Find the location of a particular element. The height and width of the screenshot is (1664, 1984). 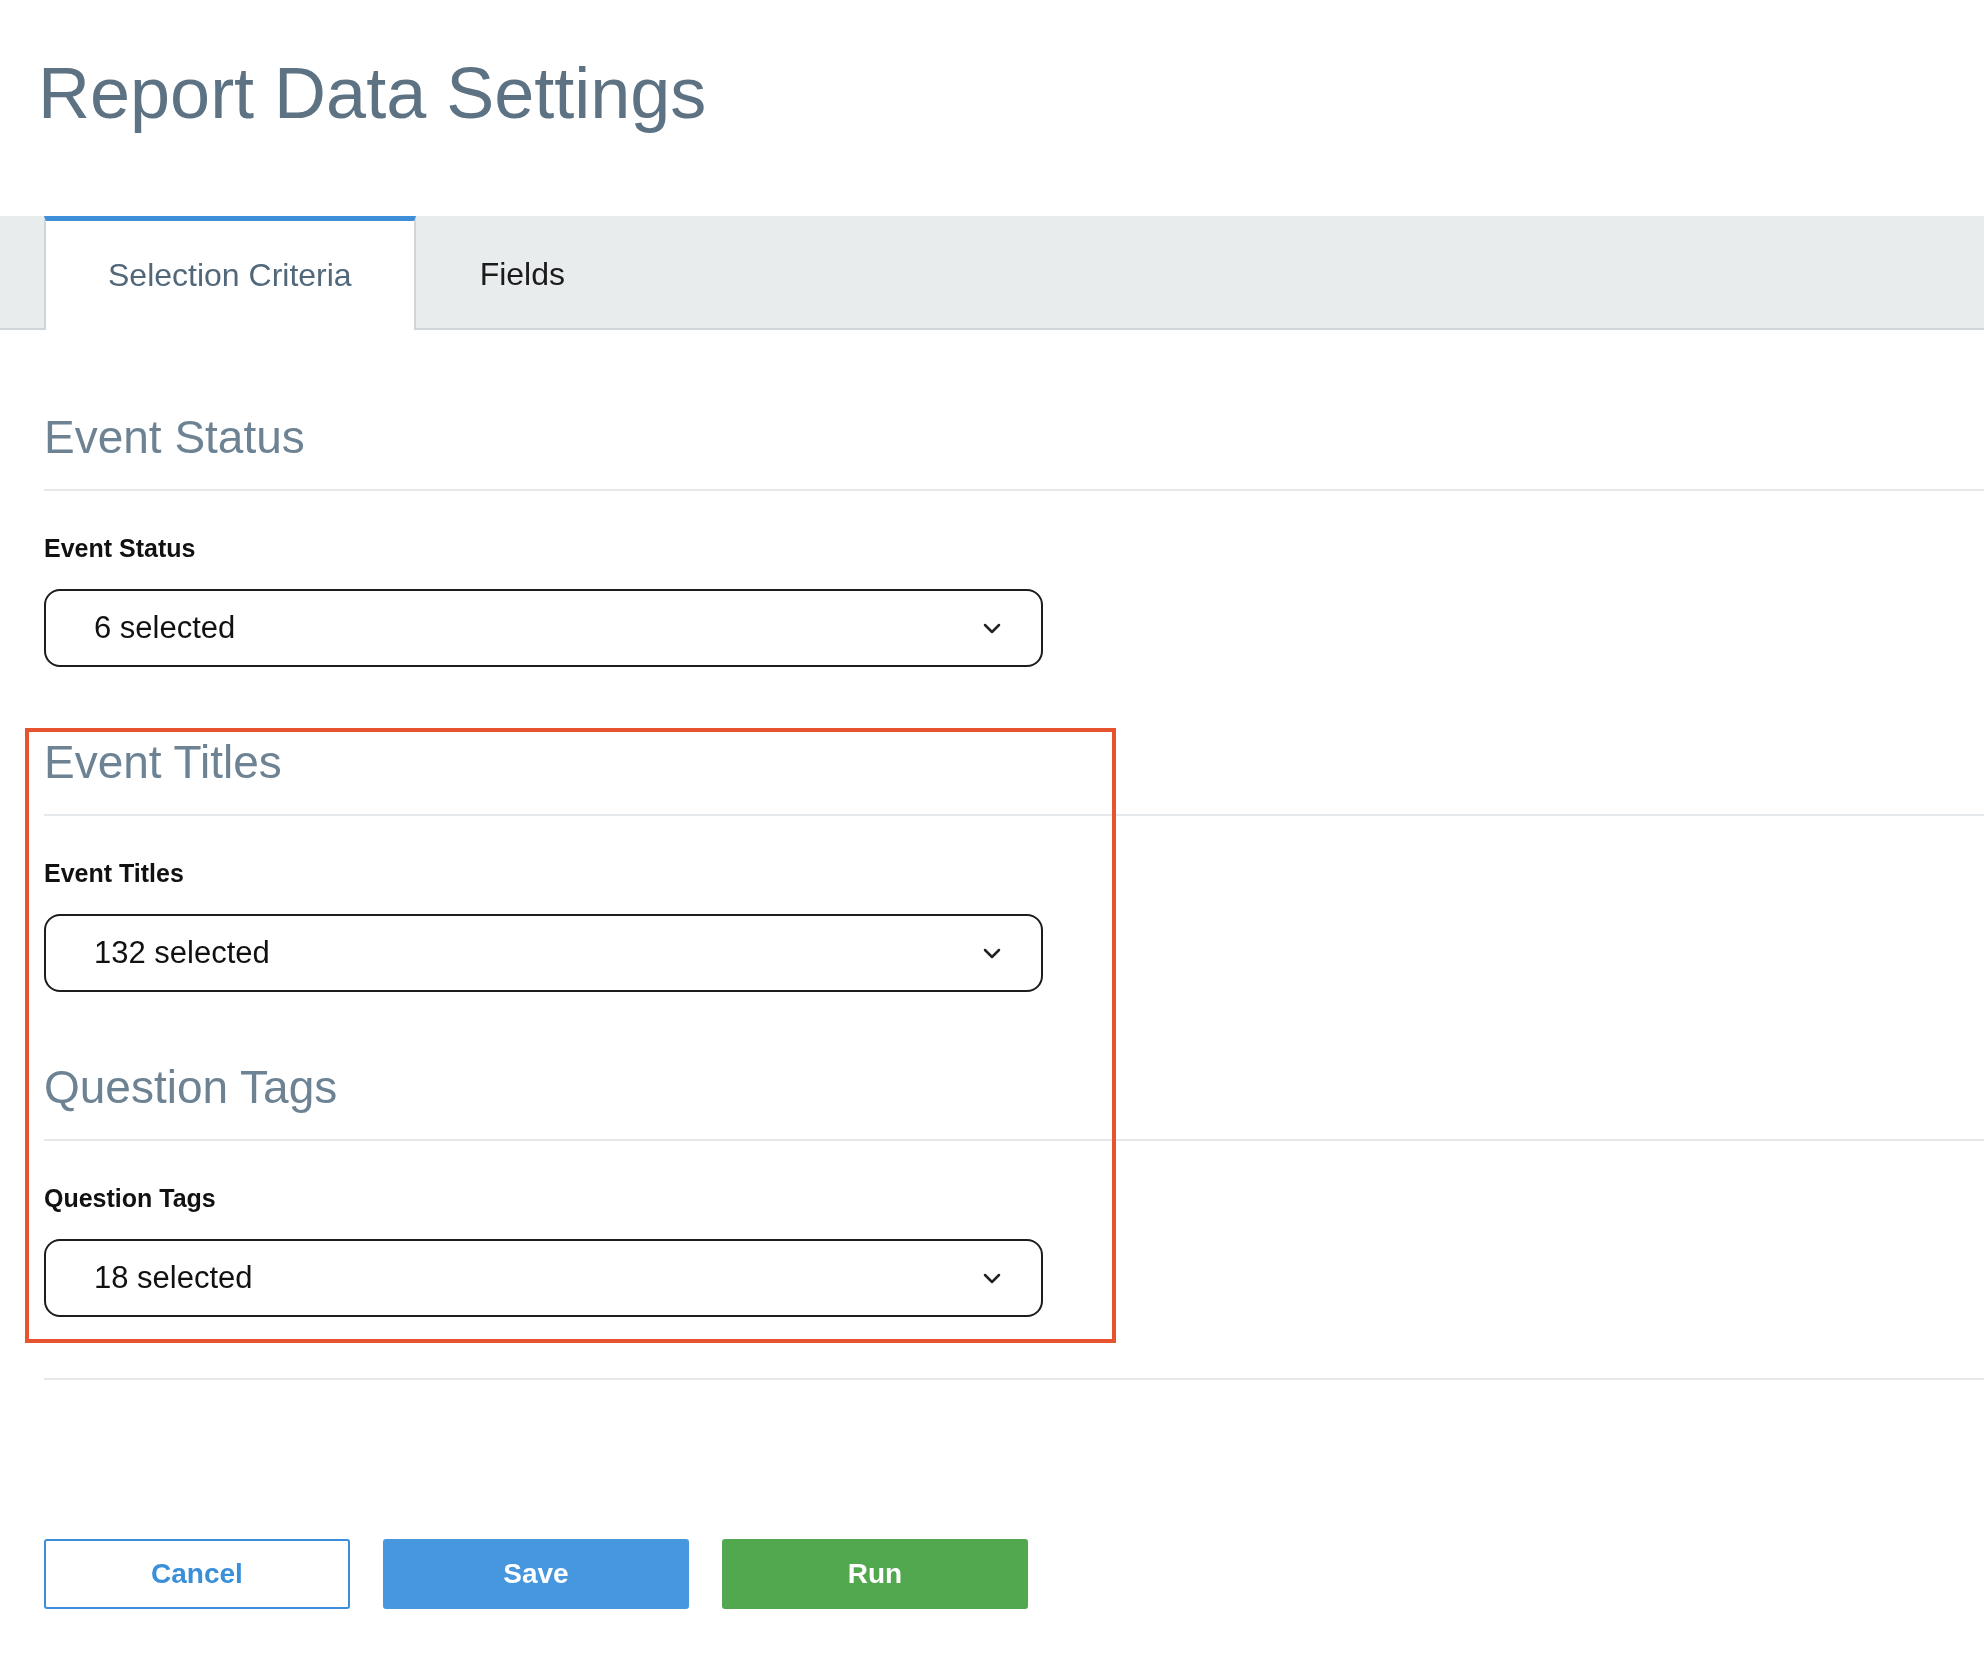

section-heading: Event Status is located at coordinates (175, 437).